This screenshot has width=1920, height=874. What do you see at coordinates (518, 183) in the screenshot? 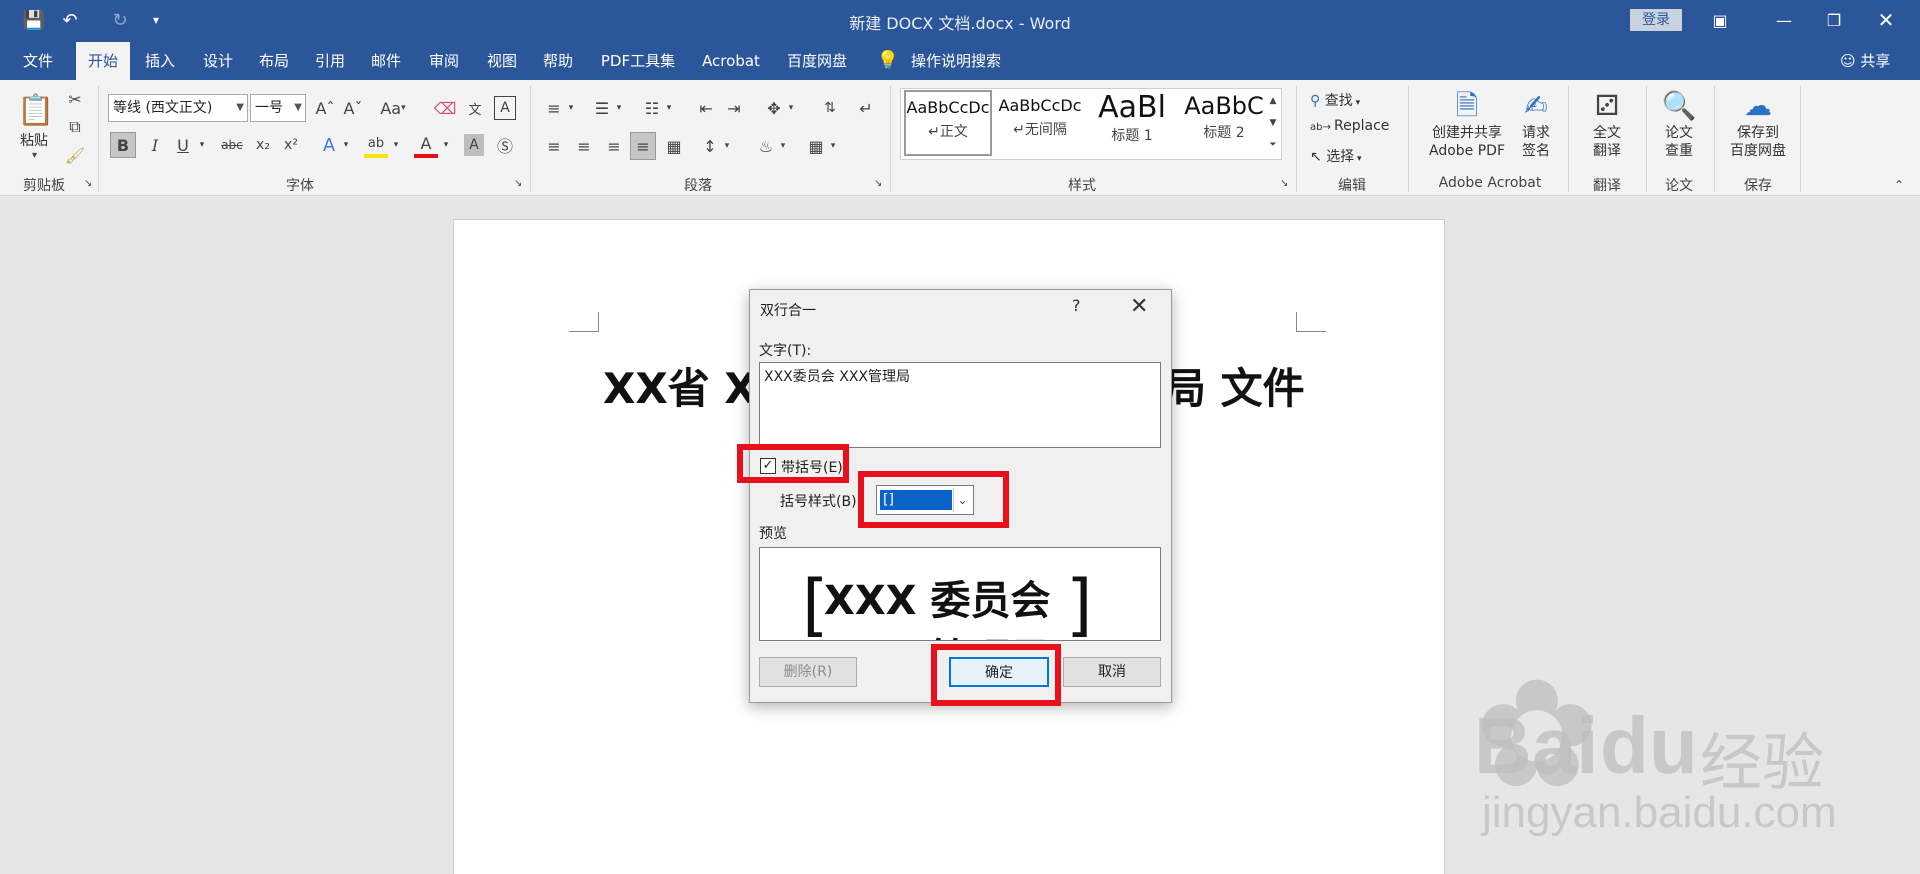
I see `font-launcher-icon: ↘` at bounding box center [518, 183].